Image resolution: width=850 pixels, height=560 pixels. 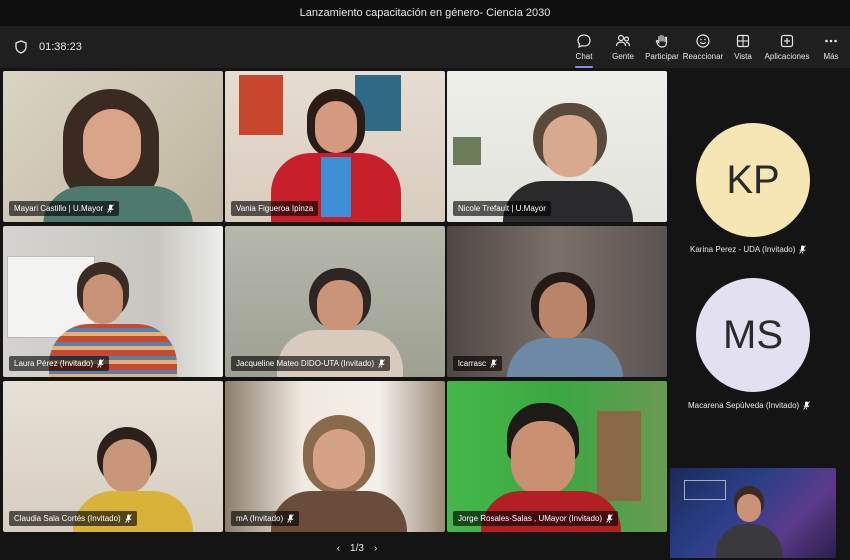 What do you see at coordinates (748, 249) in the screenshot?
I see `participant-name: Karina Perez - UDA (Invitado)` at bounding box center [748, 249].